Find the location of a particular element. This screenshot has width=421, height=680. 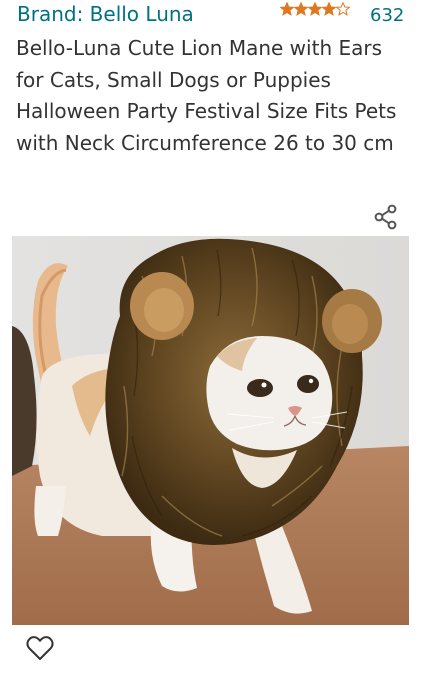

share-icon is located at coordinates (385, 217).